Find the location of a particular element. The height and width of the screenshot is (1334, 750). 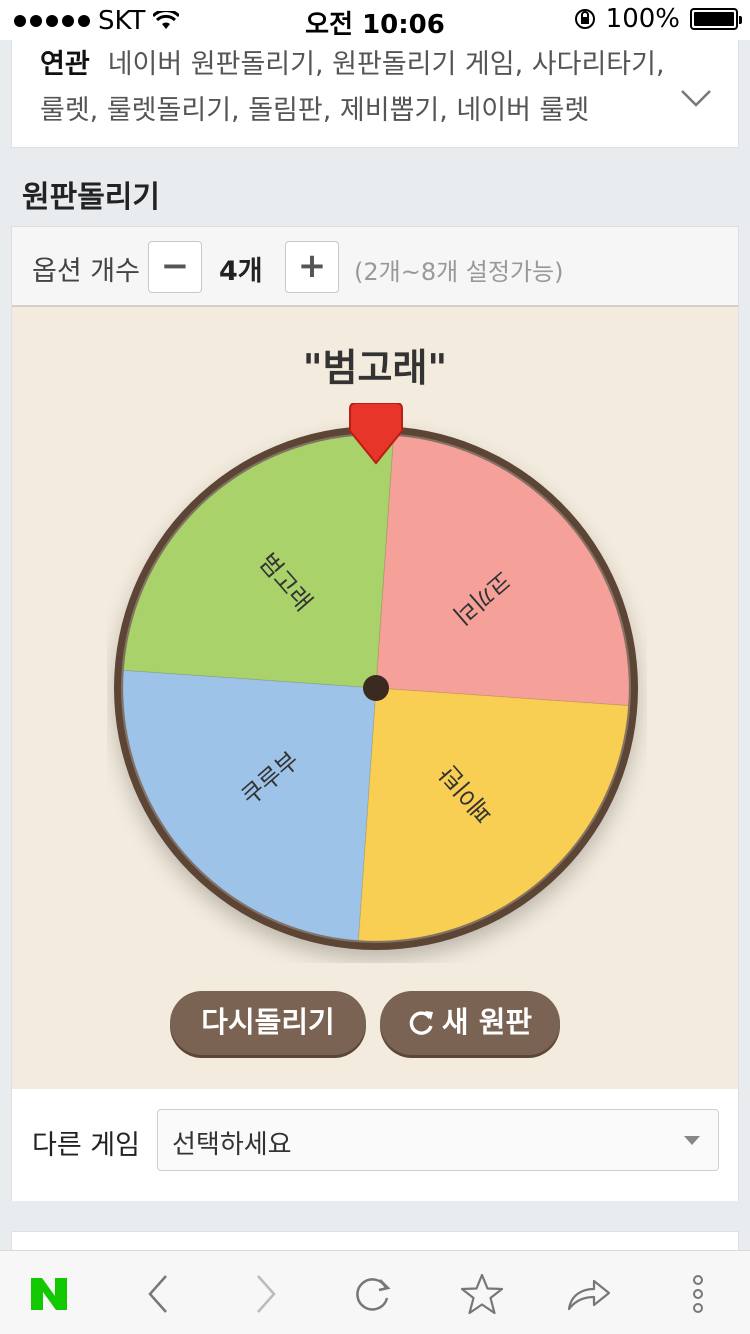

naver-logo-icon is located at coordinates (49, 1294).